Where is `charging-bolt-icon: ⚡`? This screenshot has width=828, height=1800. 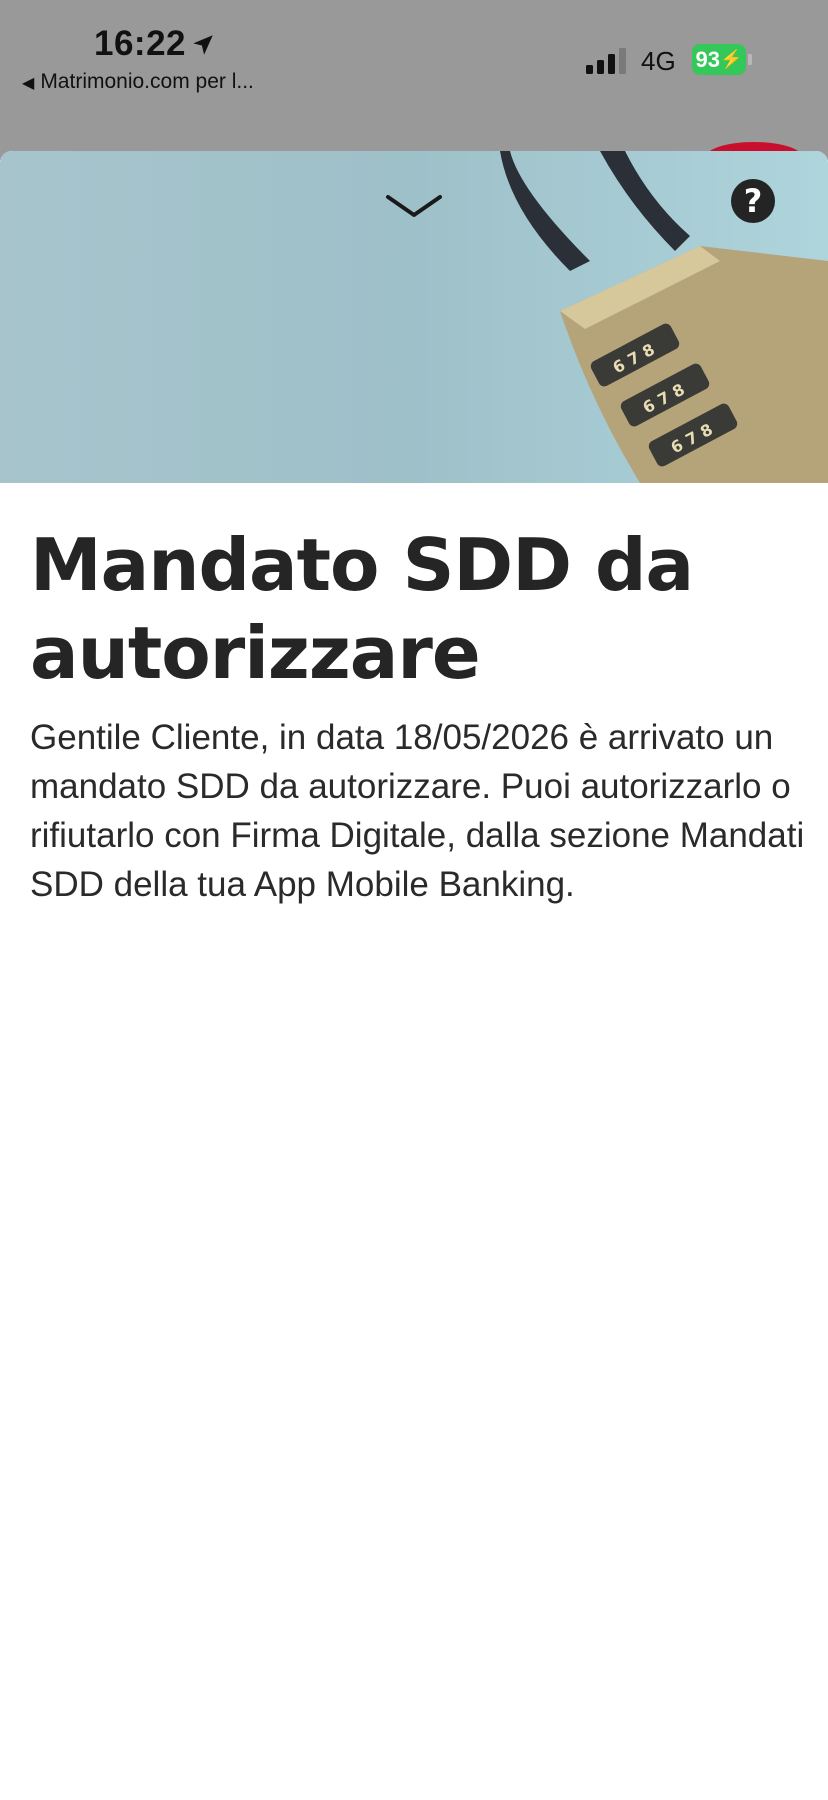 charging-bolt-icon: ⚡ is located at coordinates (731, 59).